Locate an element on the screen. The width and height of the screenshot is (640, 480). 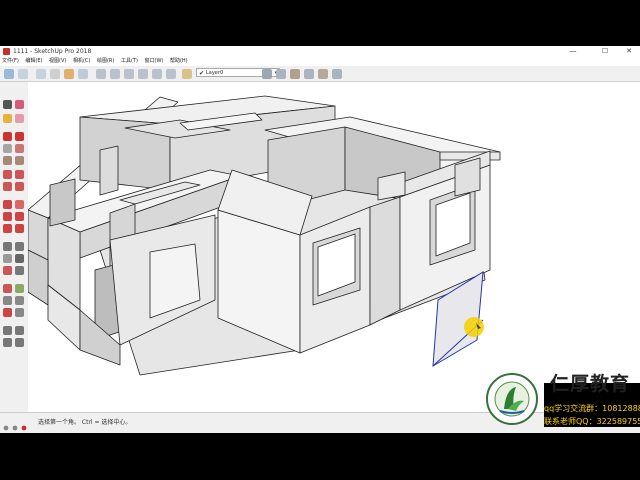
pan-tool-icon is located at coordinates (19, 288).